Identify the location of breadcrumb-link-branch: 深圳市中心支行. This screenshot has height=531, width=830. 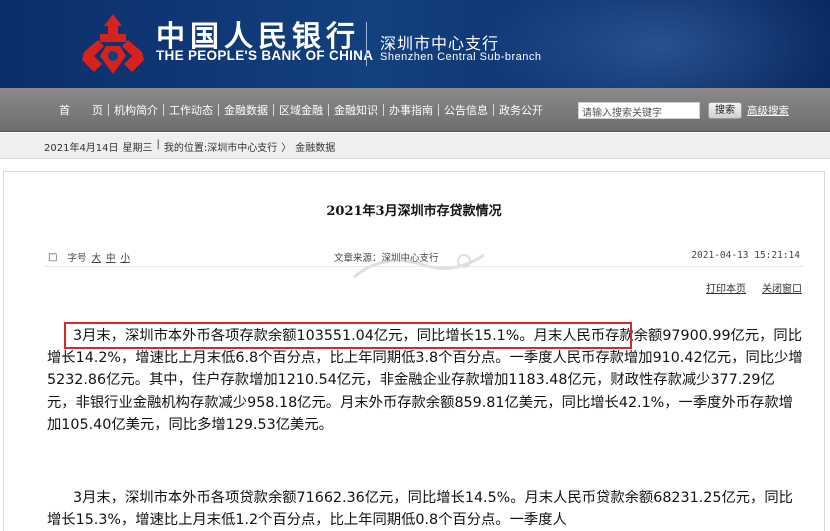
(242, 146).